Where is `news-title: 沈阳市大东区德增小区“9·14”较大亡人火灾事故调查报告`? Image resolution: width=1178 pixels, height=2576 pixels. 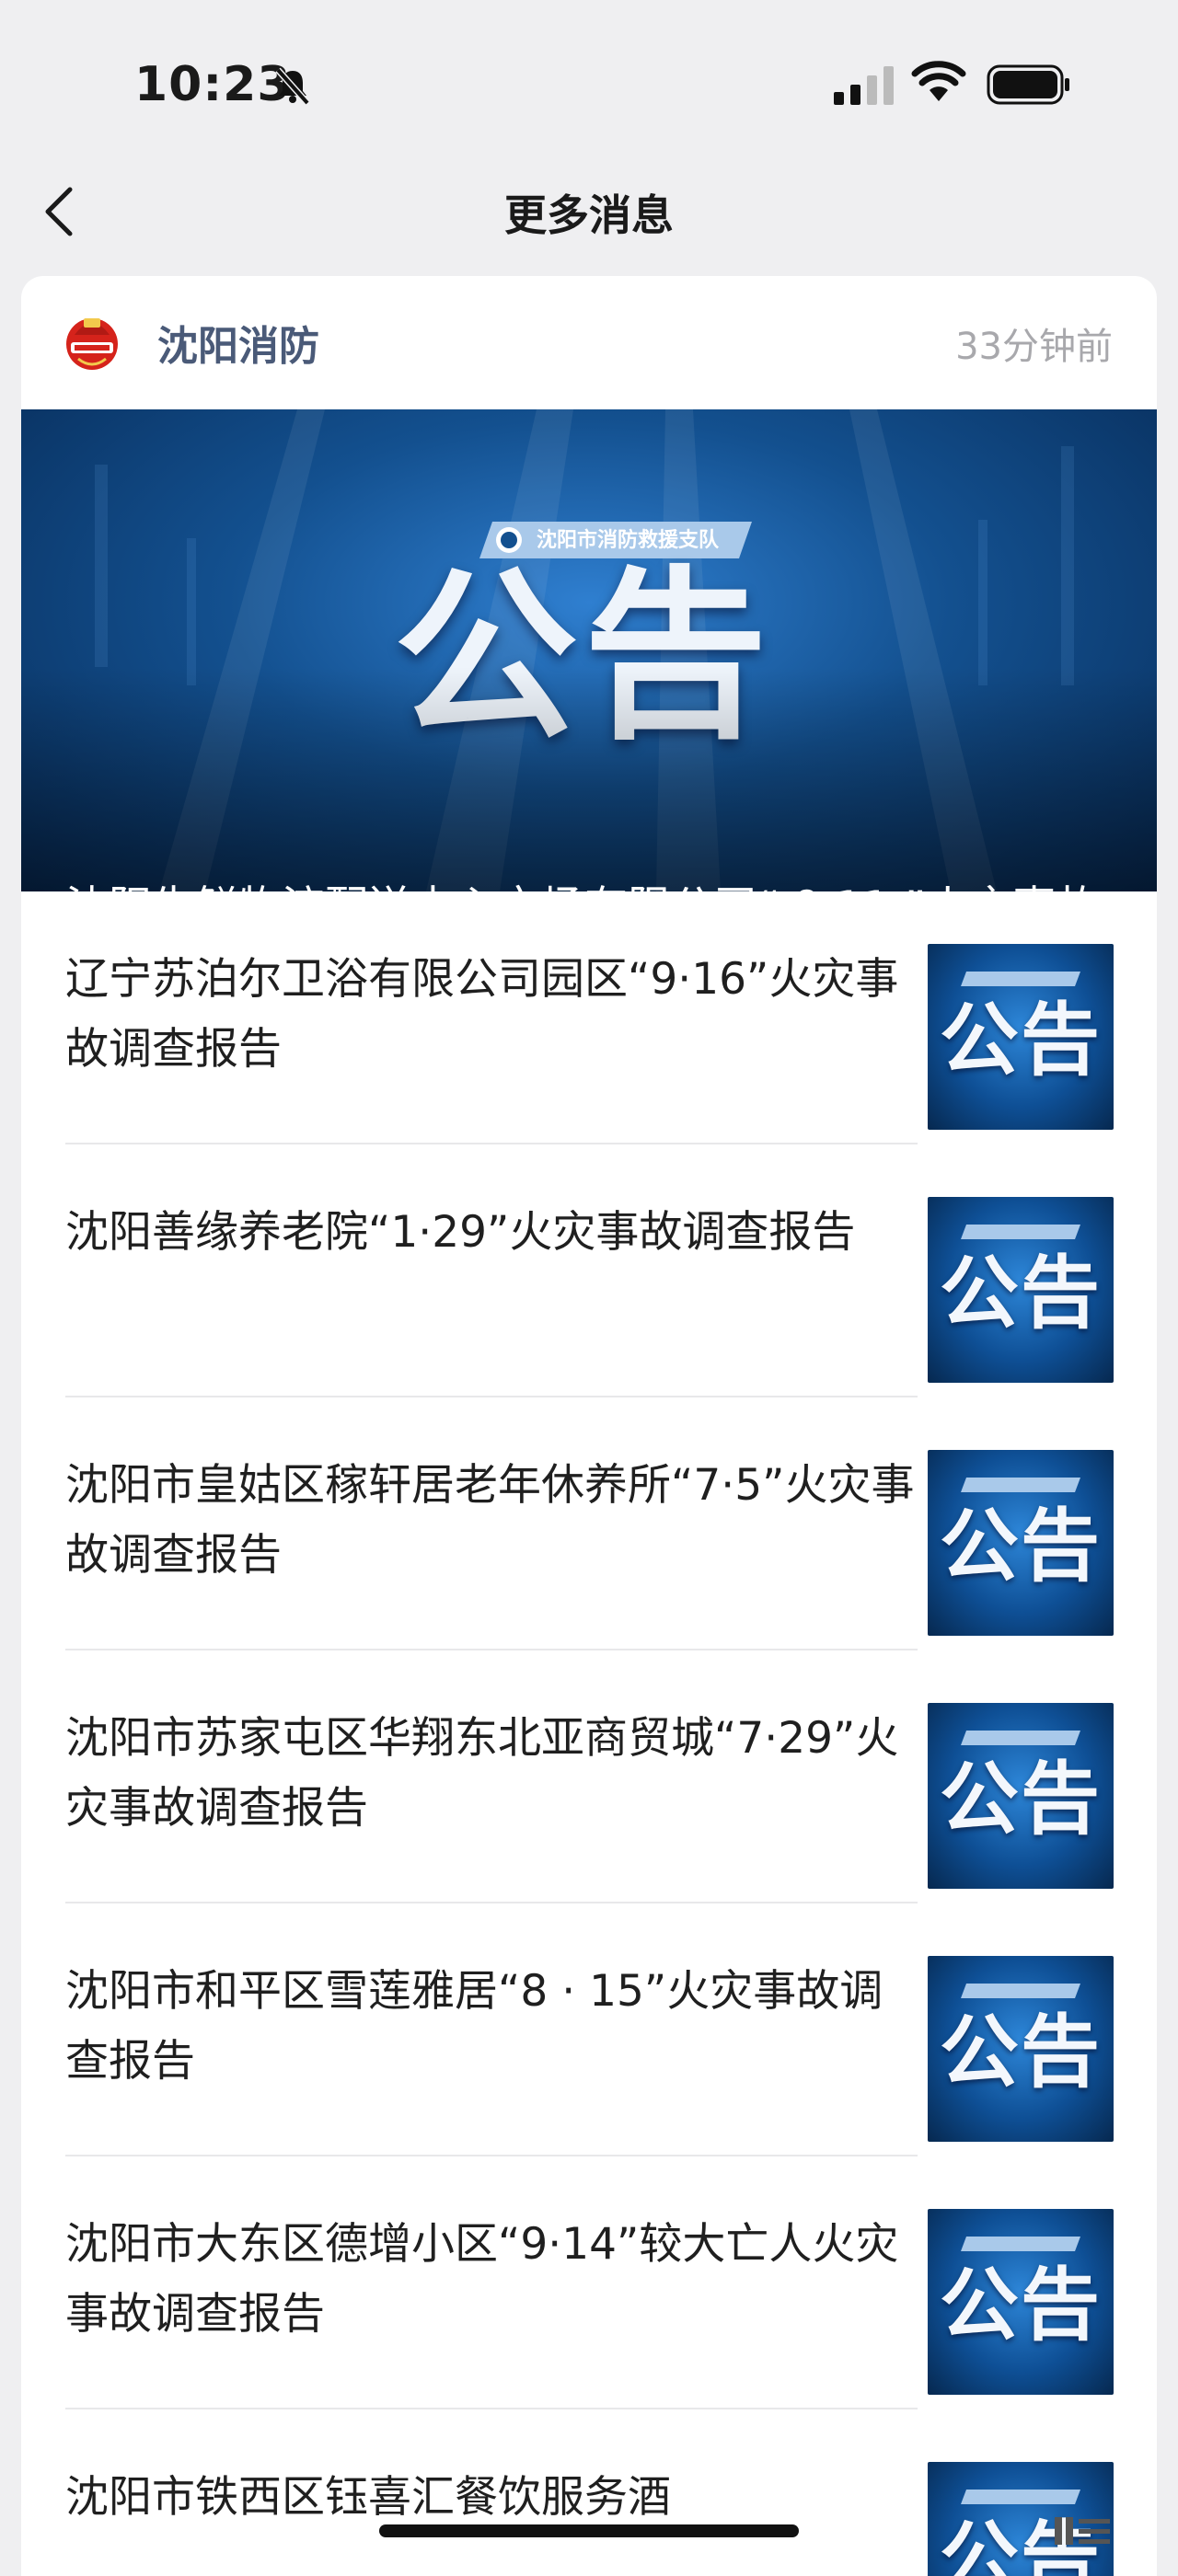
news-title: 沈阳市大东区德增小区“9·14”较大亡人火灾事故调查报告 is located at coordinates (482, 2279).